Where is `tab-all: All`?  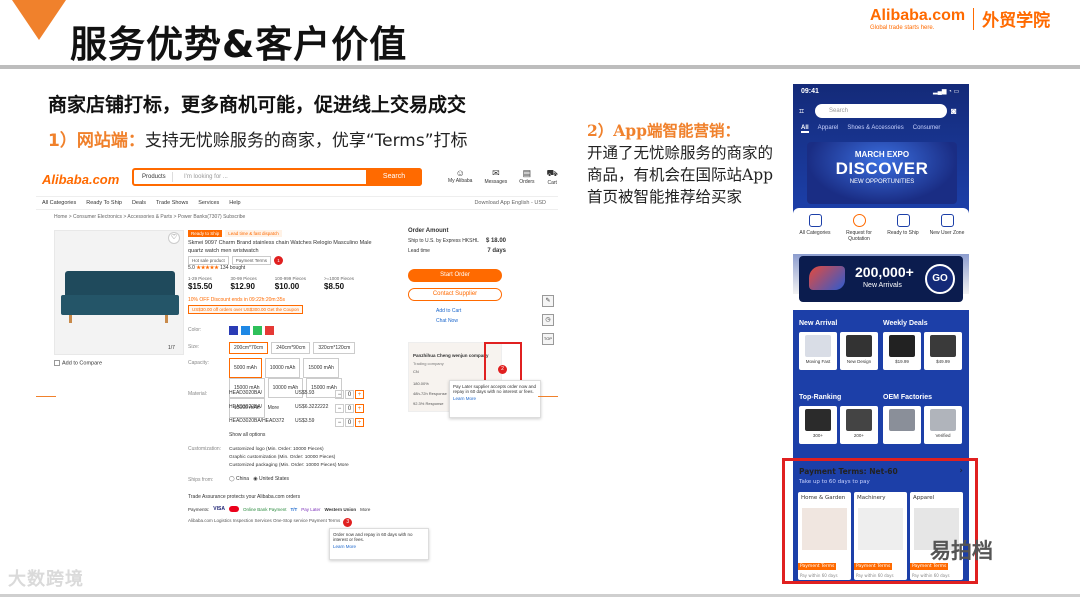 tab-all: All is located at coordinates (805, 129).